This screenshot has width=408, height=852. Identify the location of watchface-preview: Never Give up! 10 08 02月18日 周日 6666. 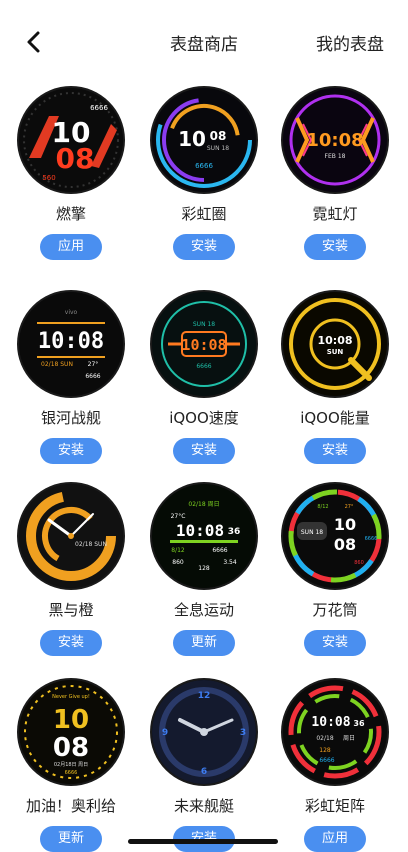
(71, 732).